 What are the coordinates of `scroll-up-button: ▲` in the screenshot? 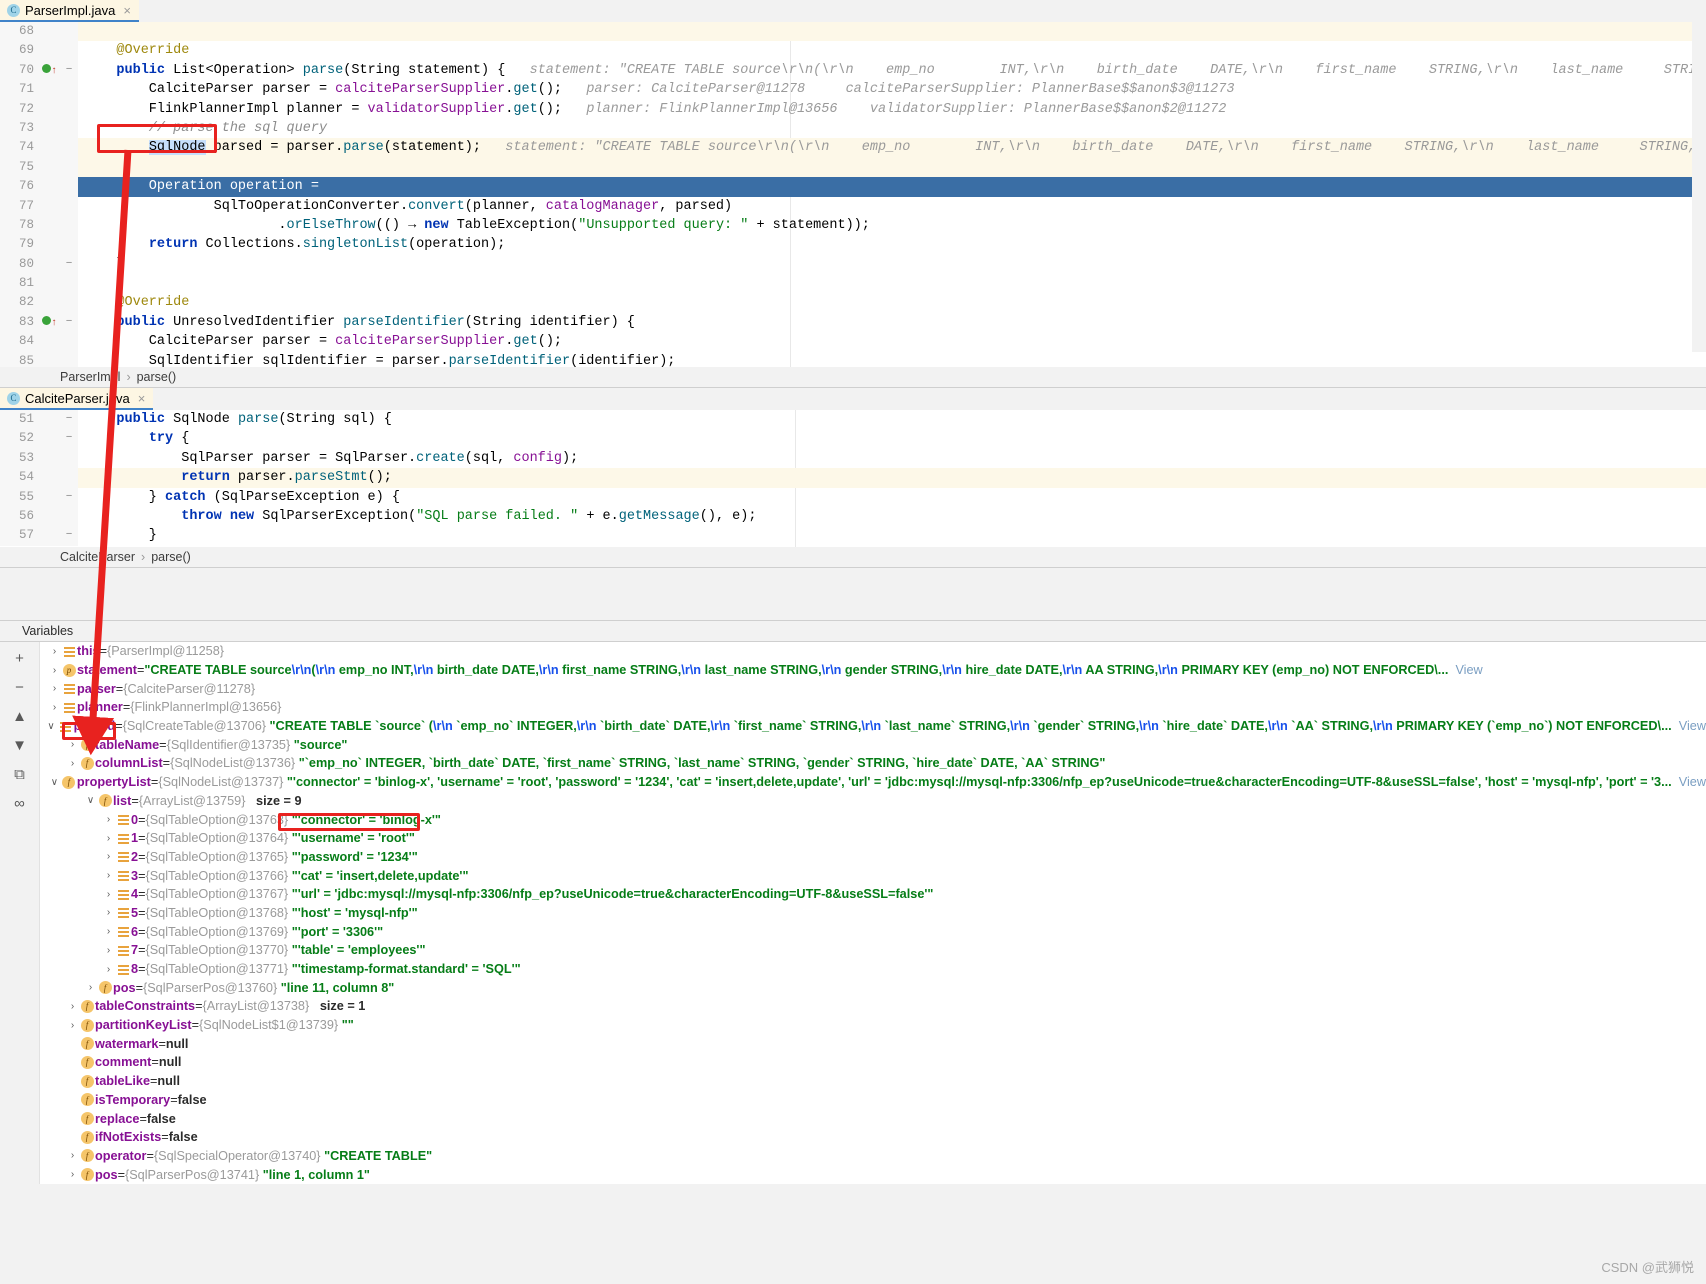 It's located at (20, 716).